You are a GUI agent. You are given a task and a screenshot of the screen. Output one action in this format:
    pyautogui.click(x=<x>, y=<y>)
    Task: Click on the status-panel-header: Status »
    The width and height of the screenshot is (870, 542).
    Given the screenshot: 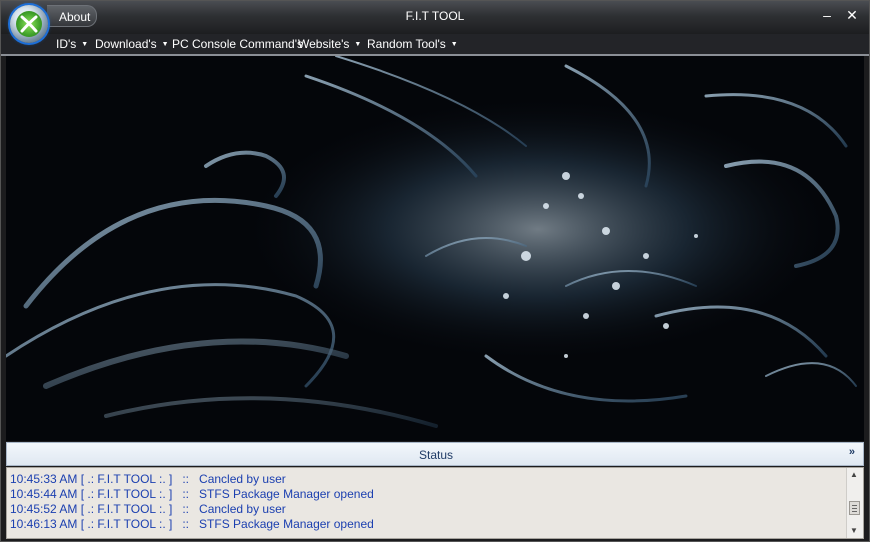 What is the action you would take?
    pyautogui.click(x=435, y=454)
    